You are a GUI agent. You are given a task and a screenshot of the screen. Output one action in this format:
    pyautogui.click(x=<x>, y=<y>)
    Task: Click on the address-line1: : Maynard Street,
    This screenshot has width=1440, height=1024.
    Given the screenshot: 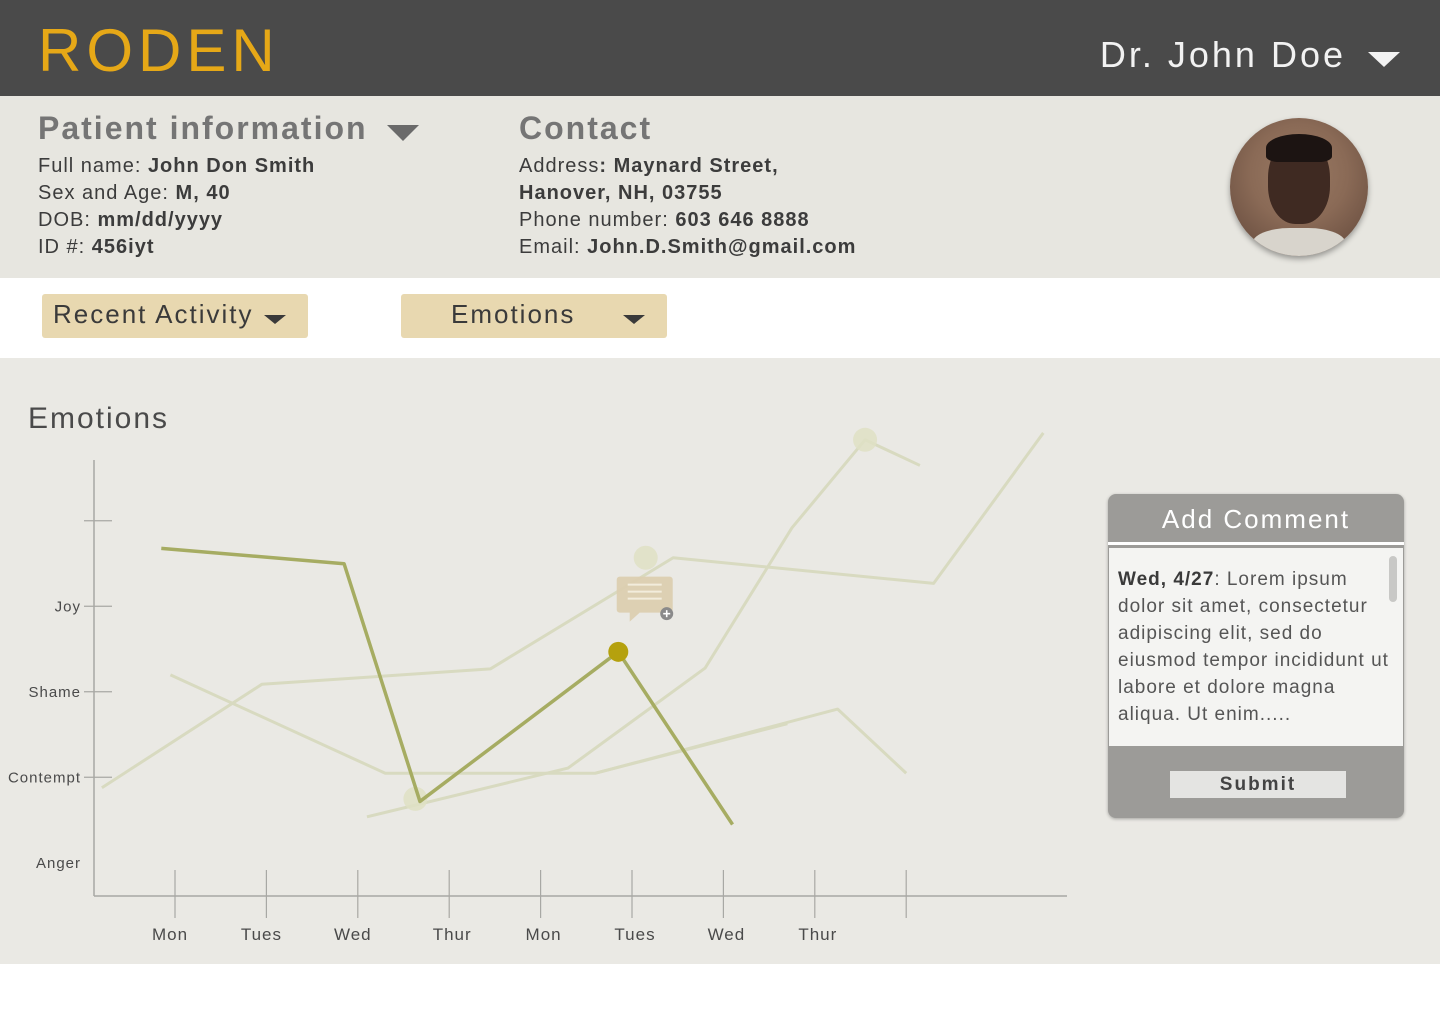 What is the action you would take?
    pyautogui.click(x=689, y=166)
    